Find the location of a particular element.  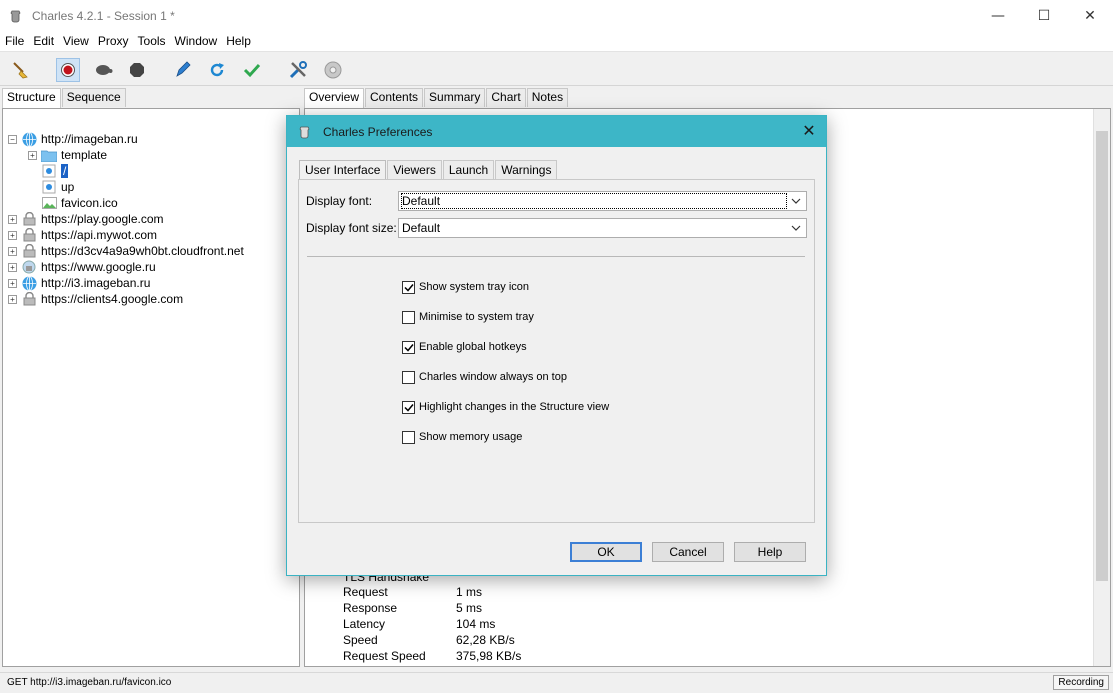

menu-bar: File Edit View Proxy Tools Window Help is located at coordinates (556, 41).